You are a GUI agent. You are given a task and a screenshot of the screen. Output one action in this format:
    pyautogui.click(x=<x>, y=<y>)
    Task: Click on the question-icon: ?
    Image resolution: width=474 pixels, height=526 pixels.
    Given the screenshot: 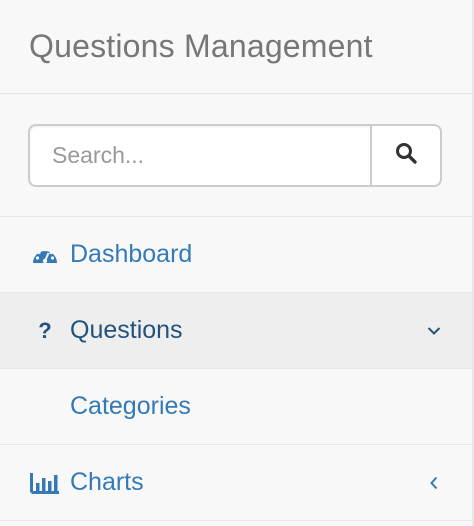 What is the action you would take?
    pyautogui.click(x=45, y=330)
    